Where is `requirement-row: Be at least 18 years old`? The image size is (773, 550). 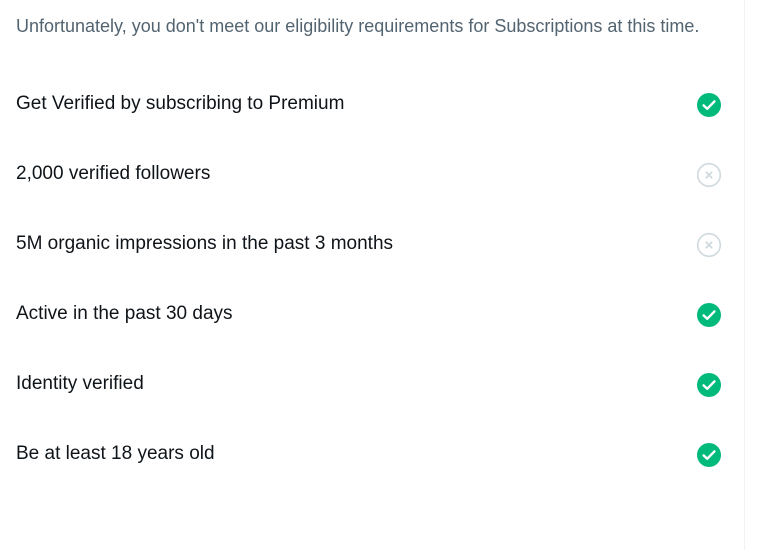
requirement-row: Be at least 18 years old is located at coordinates (372, 455).